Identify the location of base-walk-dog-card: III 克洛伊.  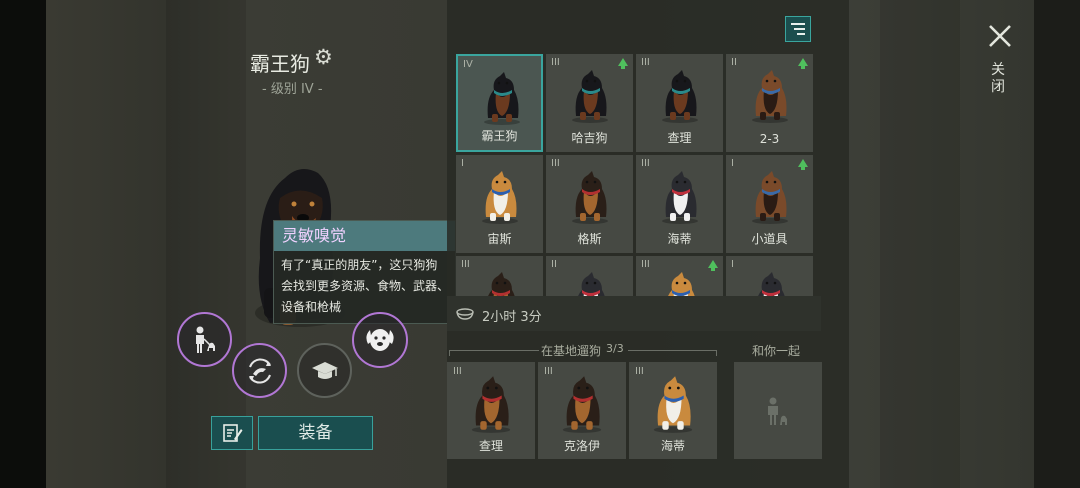
(582, 410).